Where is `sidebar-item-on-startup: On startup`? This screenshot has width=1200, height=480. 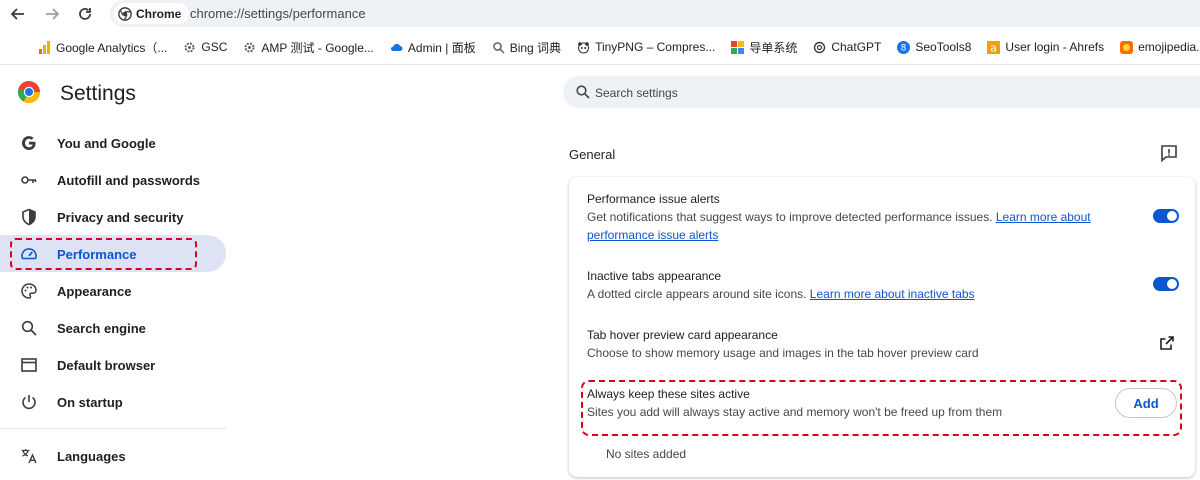 sidebar-item-on-startup: On startup is located at coordinates (114, 401).